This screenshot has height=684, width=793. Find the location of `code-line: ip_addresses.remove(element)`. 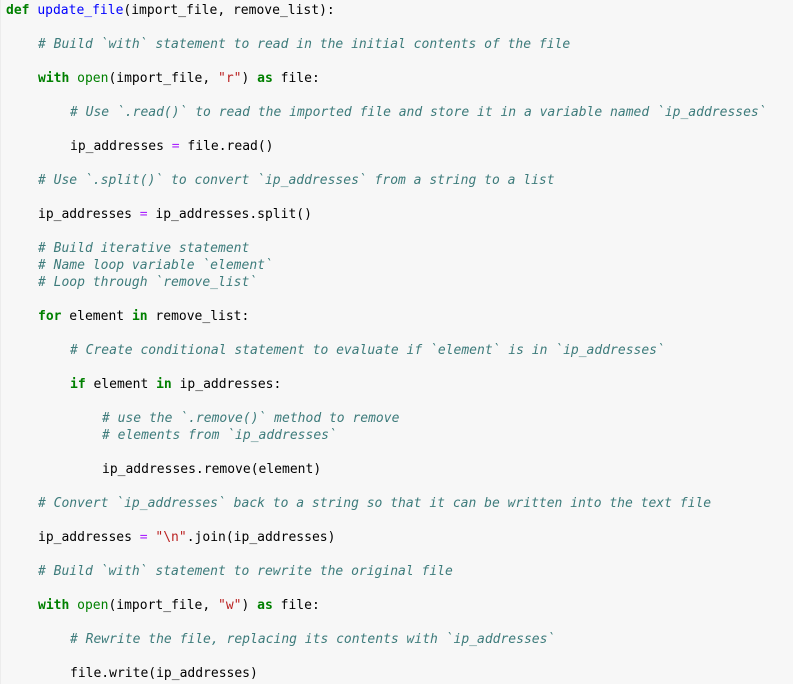

code-line: ip_addresses.remove(element) is located at coordinates (211, 469).